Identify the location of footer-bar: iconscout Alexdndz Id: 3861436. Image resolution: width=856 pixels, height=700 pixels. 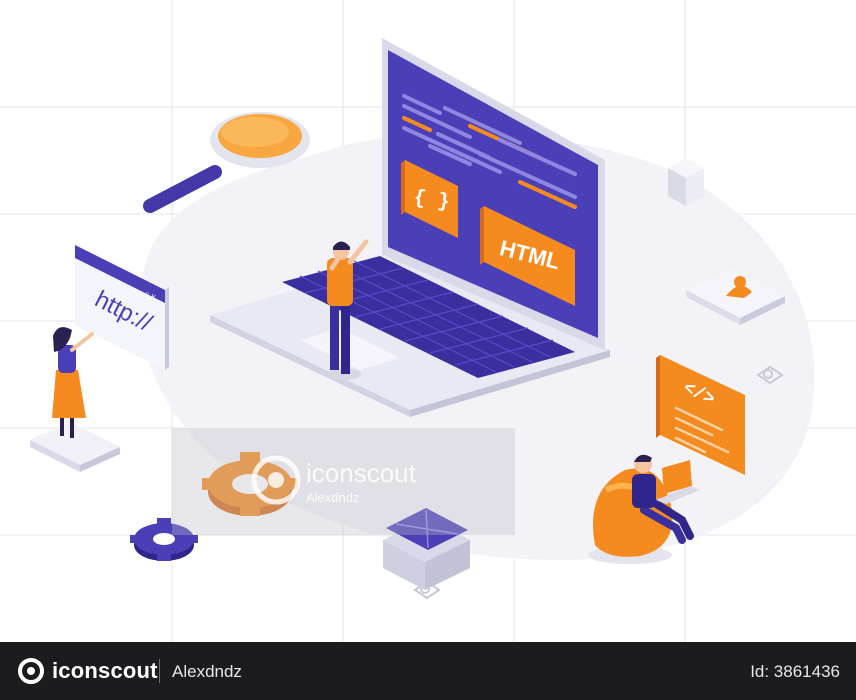
(428, 671).